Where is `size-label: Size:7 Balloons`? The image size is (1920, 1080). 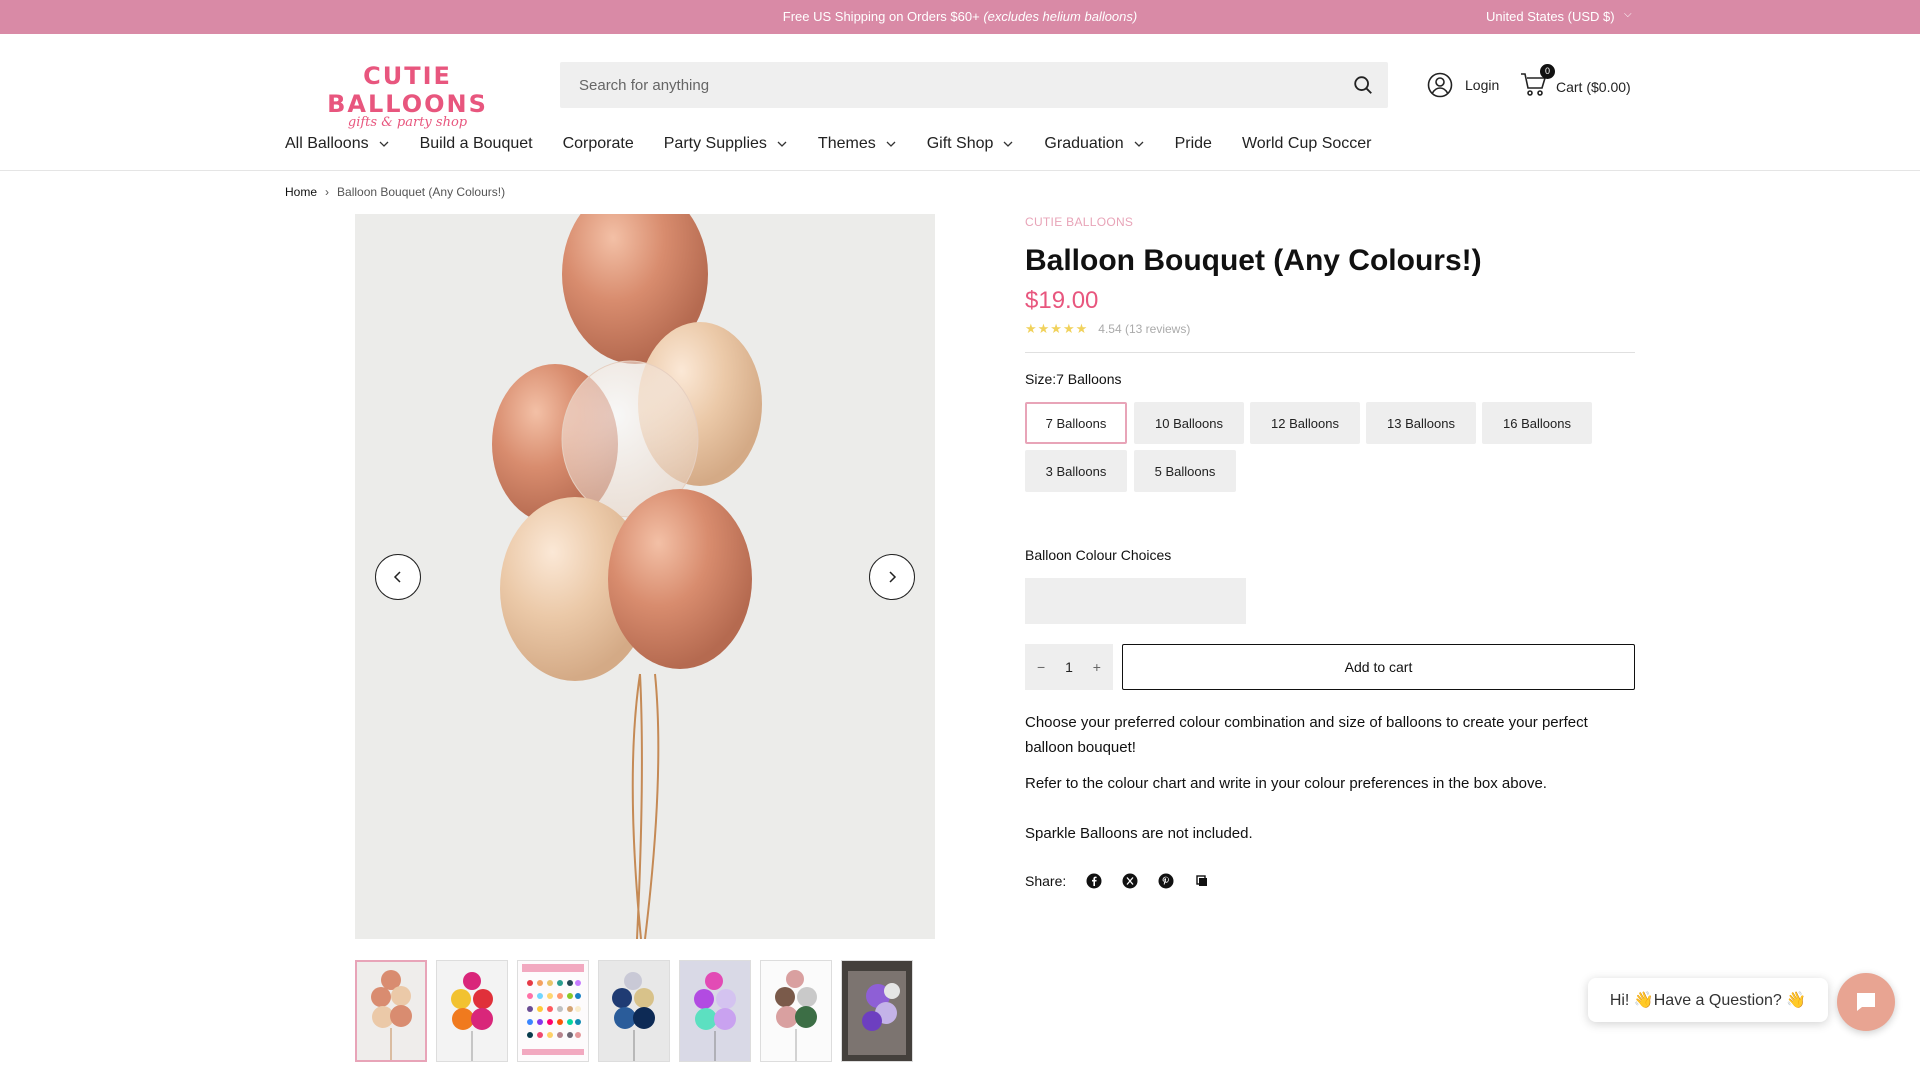 size-label: Size:7 Balloons is located at coordinates (1073, 379).